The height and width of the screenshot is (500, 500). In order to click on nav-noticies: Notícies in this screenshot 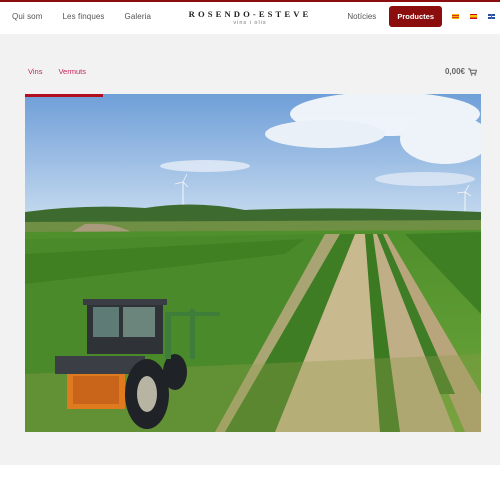, I will do `click(361, 16)`.